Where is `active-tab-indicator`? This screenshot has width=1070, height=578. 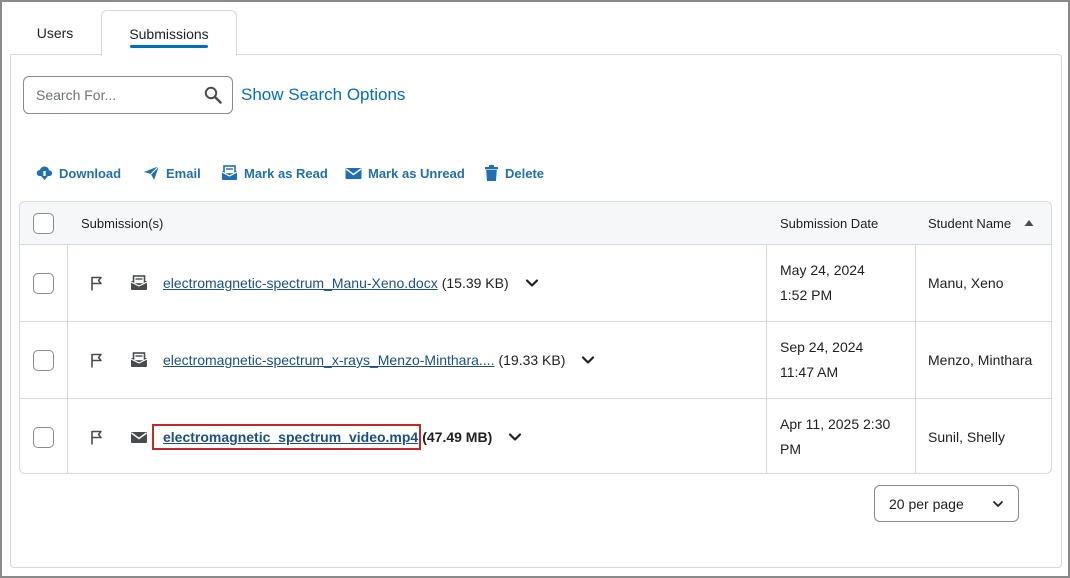 active-tab-indicator is located at coordinates (169, 46).